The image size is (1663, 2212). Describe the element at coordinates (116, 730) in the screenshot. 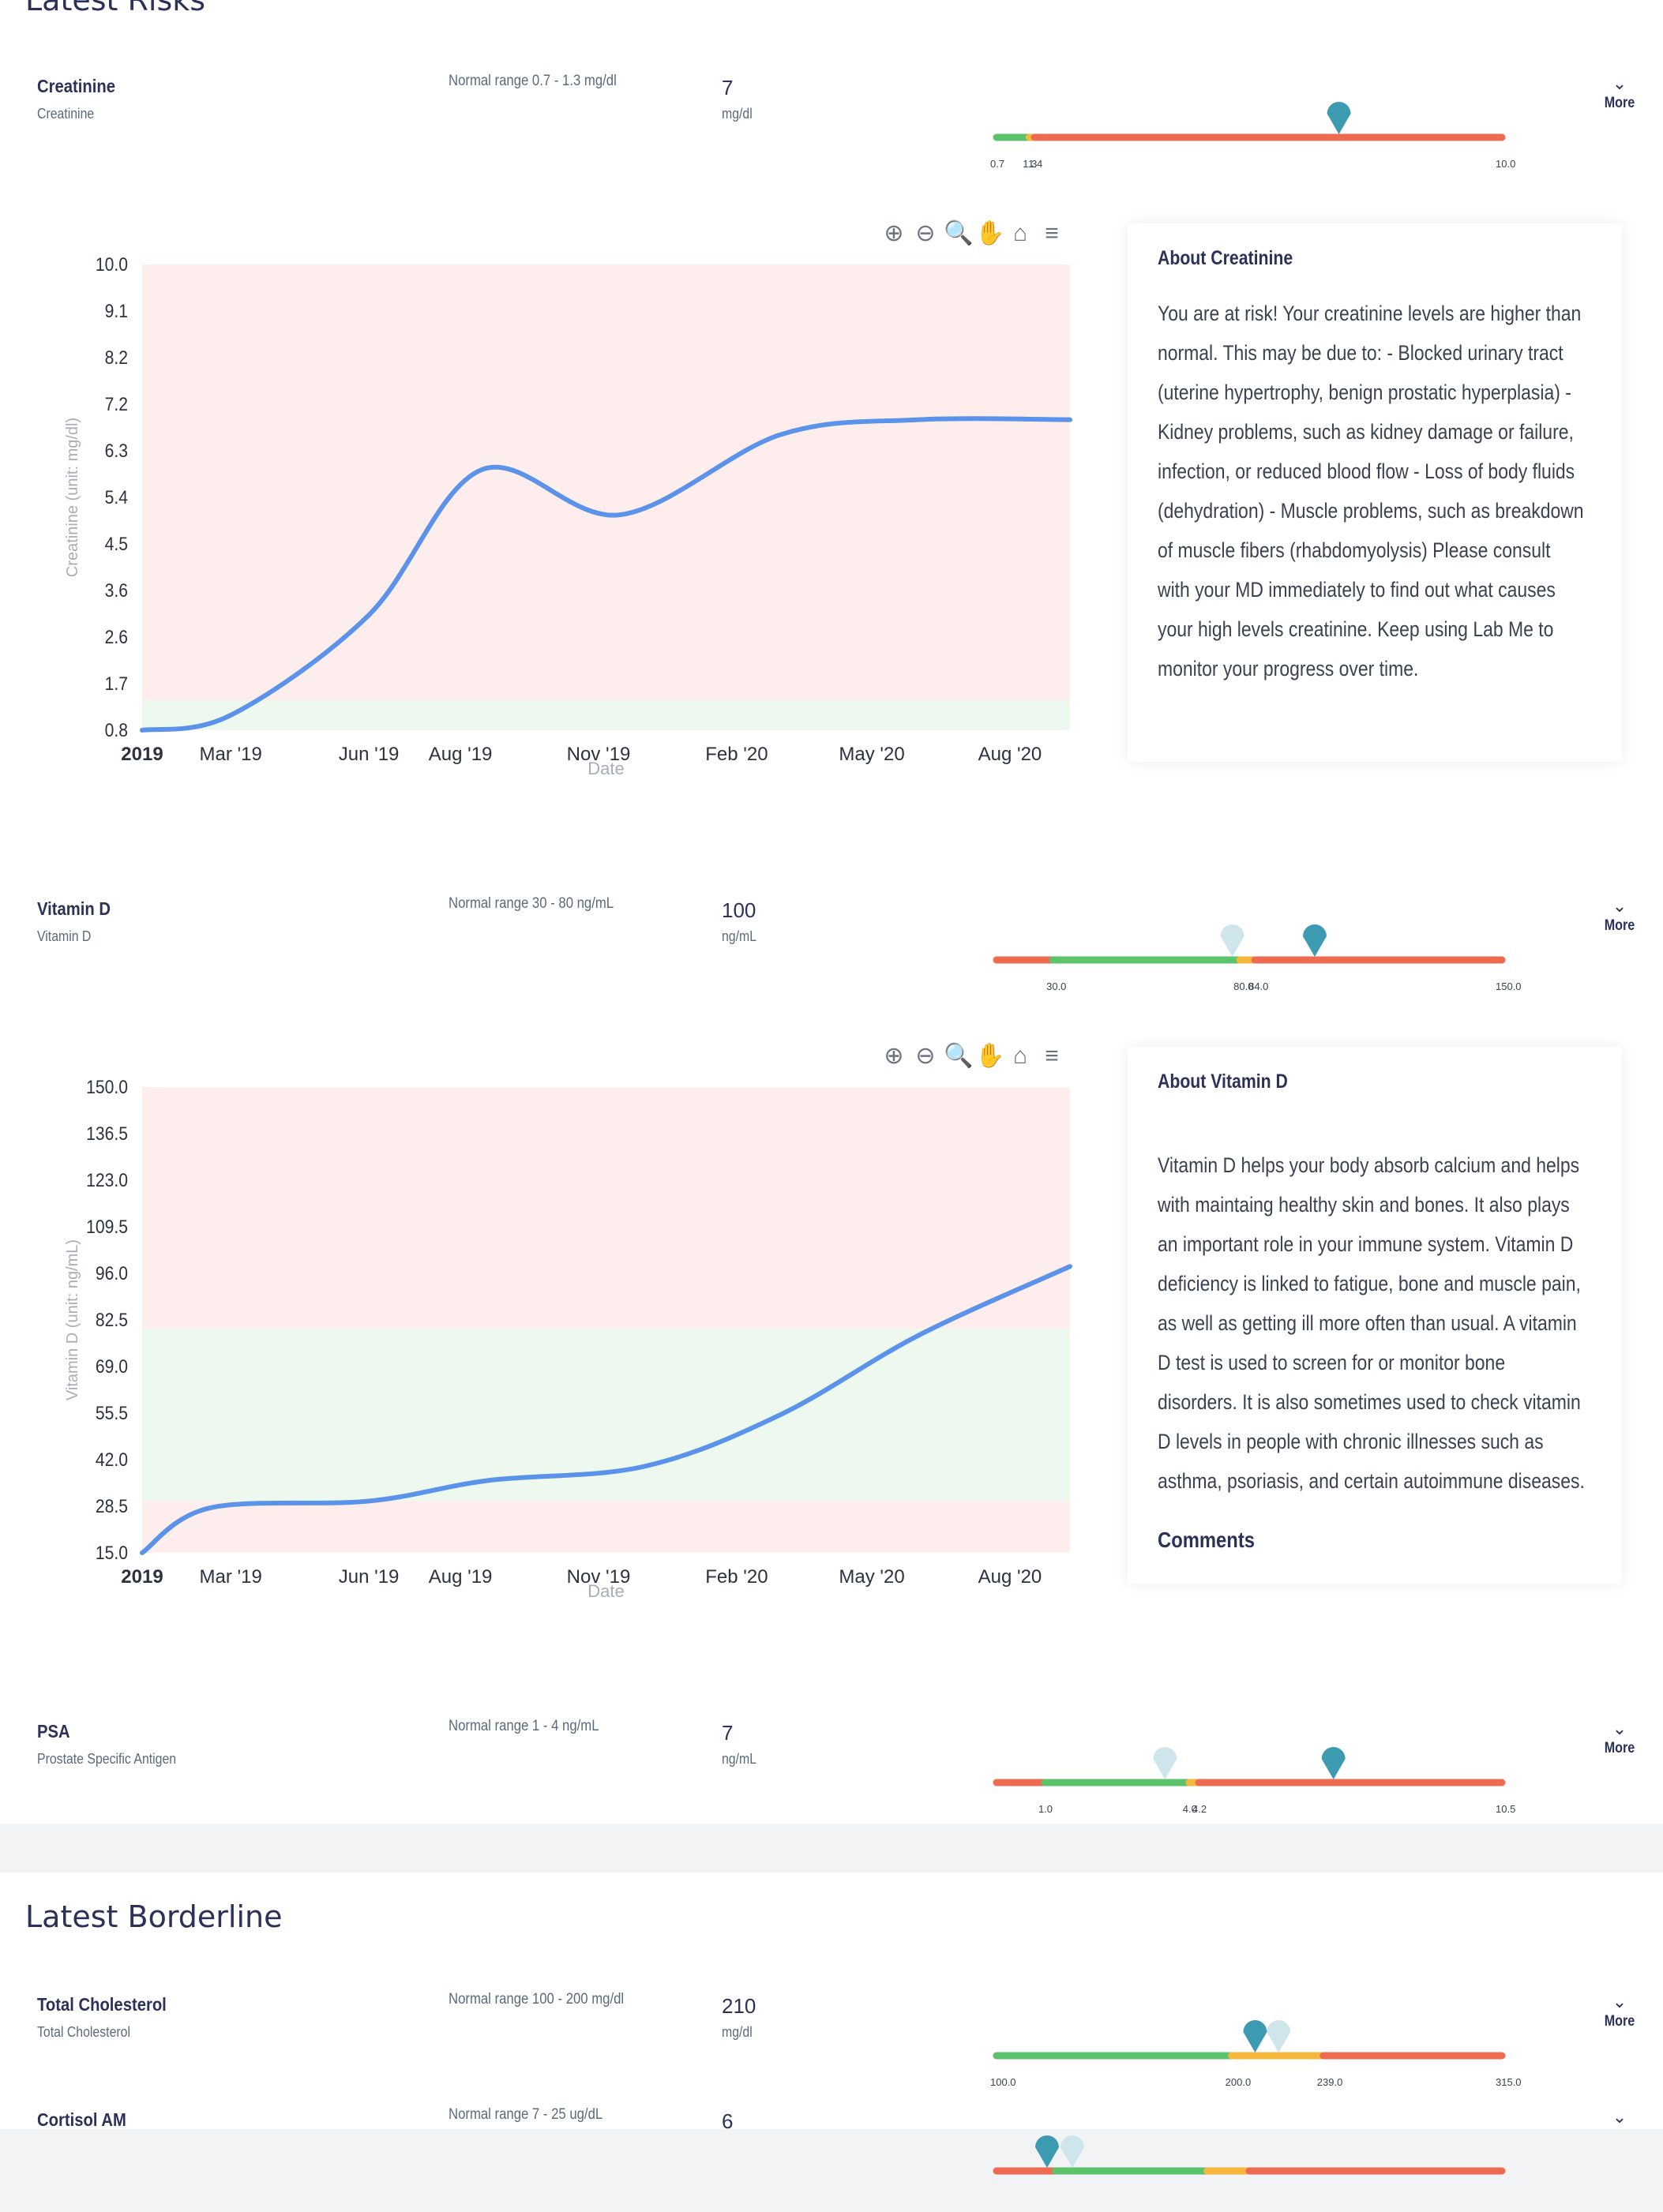

I see `y-tick-label: 0.8` at that location.